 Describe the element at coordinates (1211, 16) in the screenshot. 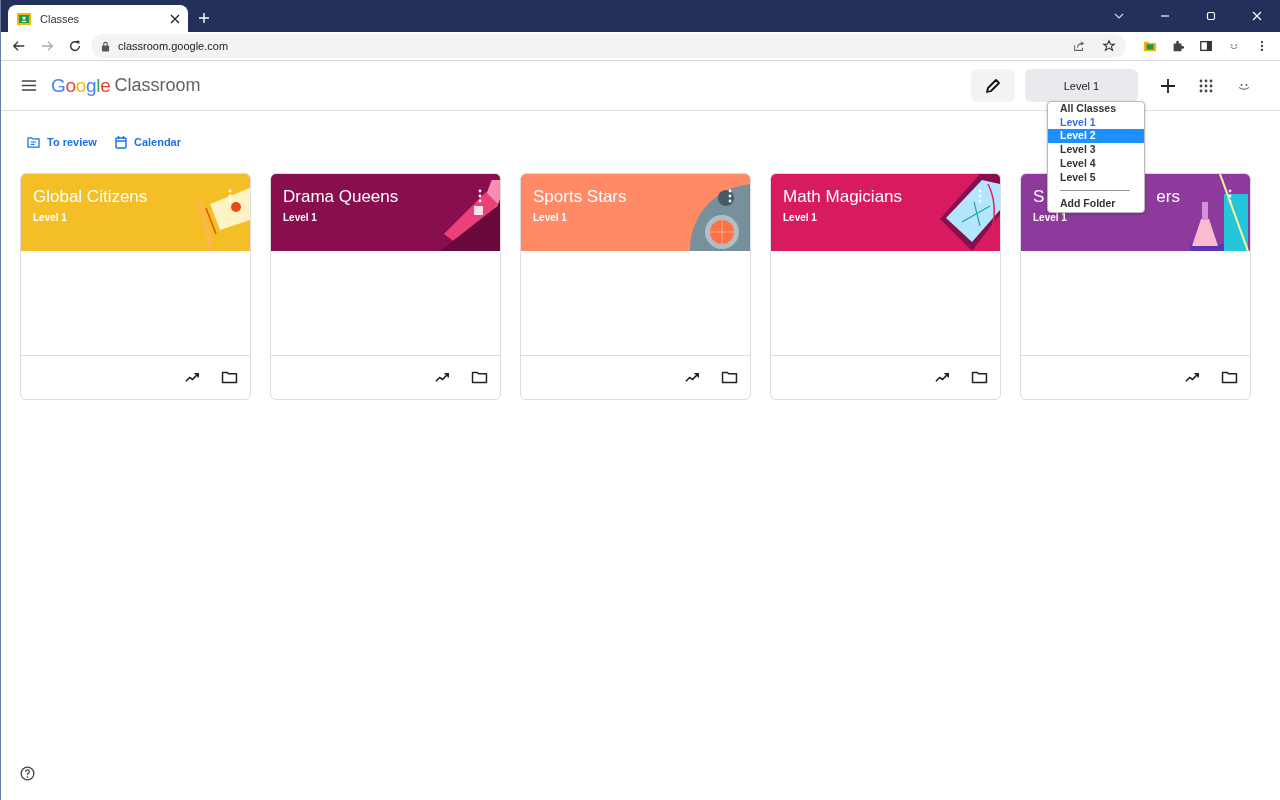

I see `maximize-icon` at that location.